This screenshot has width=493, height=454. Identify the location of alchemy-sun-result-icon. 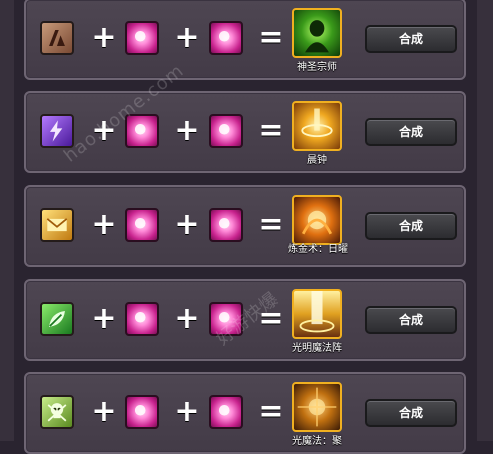
(317, 220).